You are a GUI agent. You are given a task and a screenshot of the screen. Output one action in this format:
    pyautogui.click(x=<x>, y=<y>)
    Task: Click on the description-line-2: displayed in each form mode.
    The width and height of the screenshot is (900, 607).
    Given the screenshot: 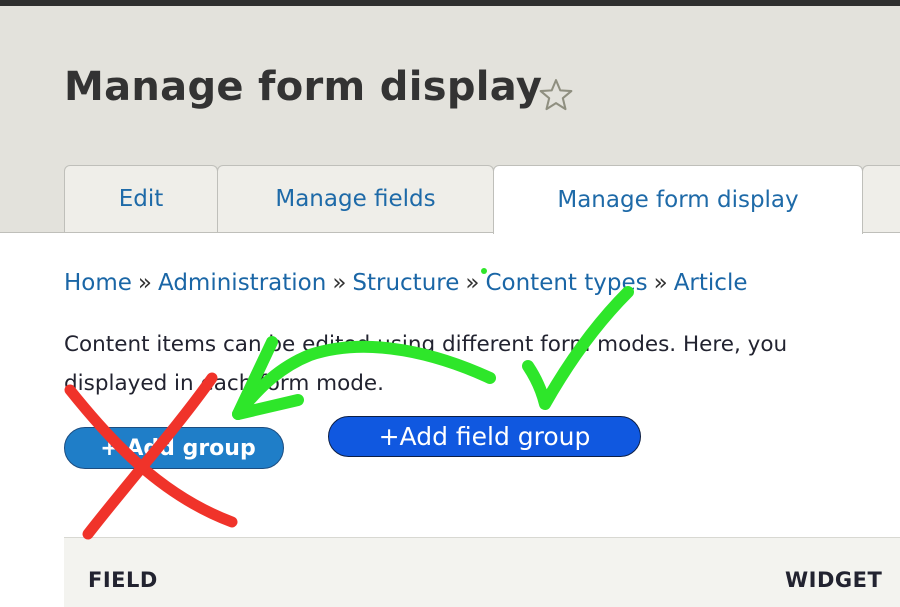 What is the action you would take?
    pyautogui.click(x=224, y=383)
    